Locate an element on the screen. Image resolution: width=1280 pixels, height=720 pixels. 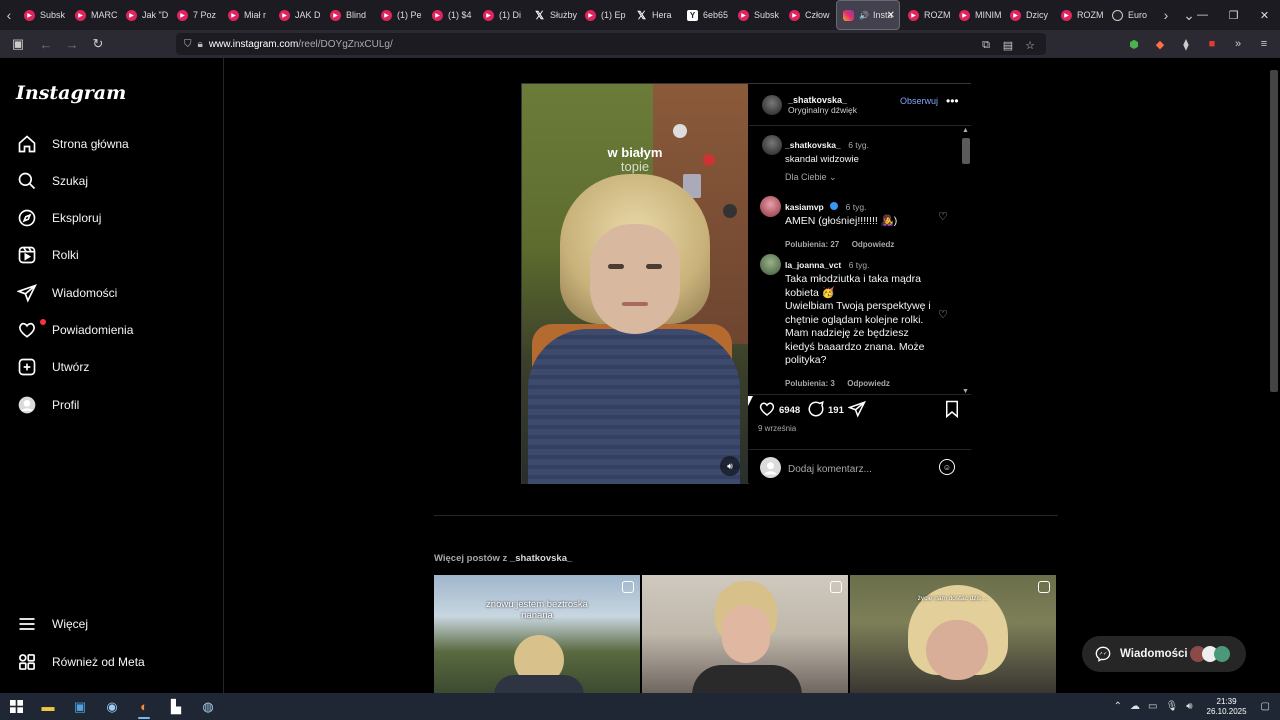
browser-tab: ▶ Miał r is located at coordinates (247, 15).